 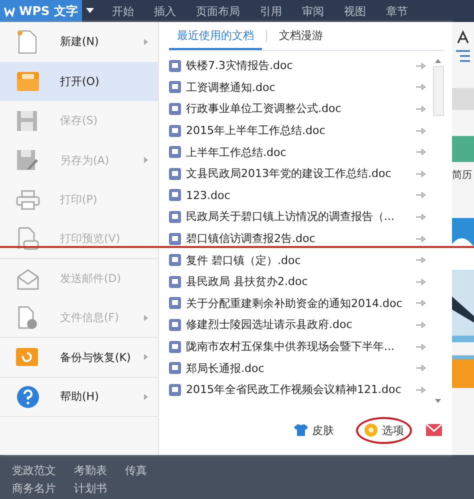 I want to click on ribbon-tab: 开始, so click(x=123, y=11).